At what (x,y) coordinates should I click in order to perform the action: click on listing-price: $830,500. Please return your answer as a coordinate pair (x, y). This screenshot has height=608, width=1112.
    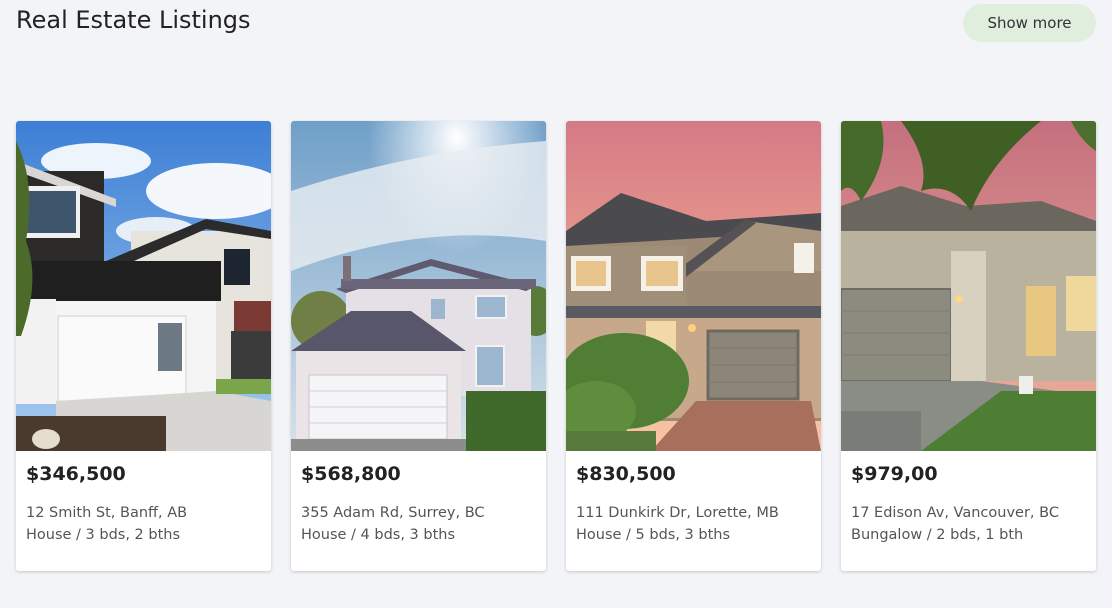
    Looking at the image, I should click on (626, 474).